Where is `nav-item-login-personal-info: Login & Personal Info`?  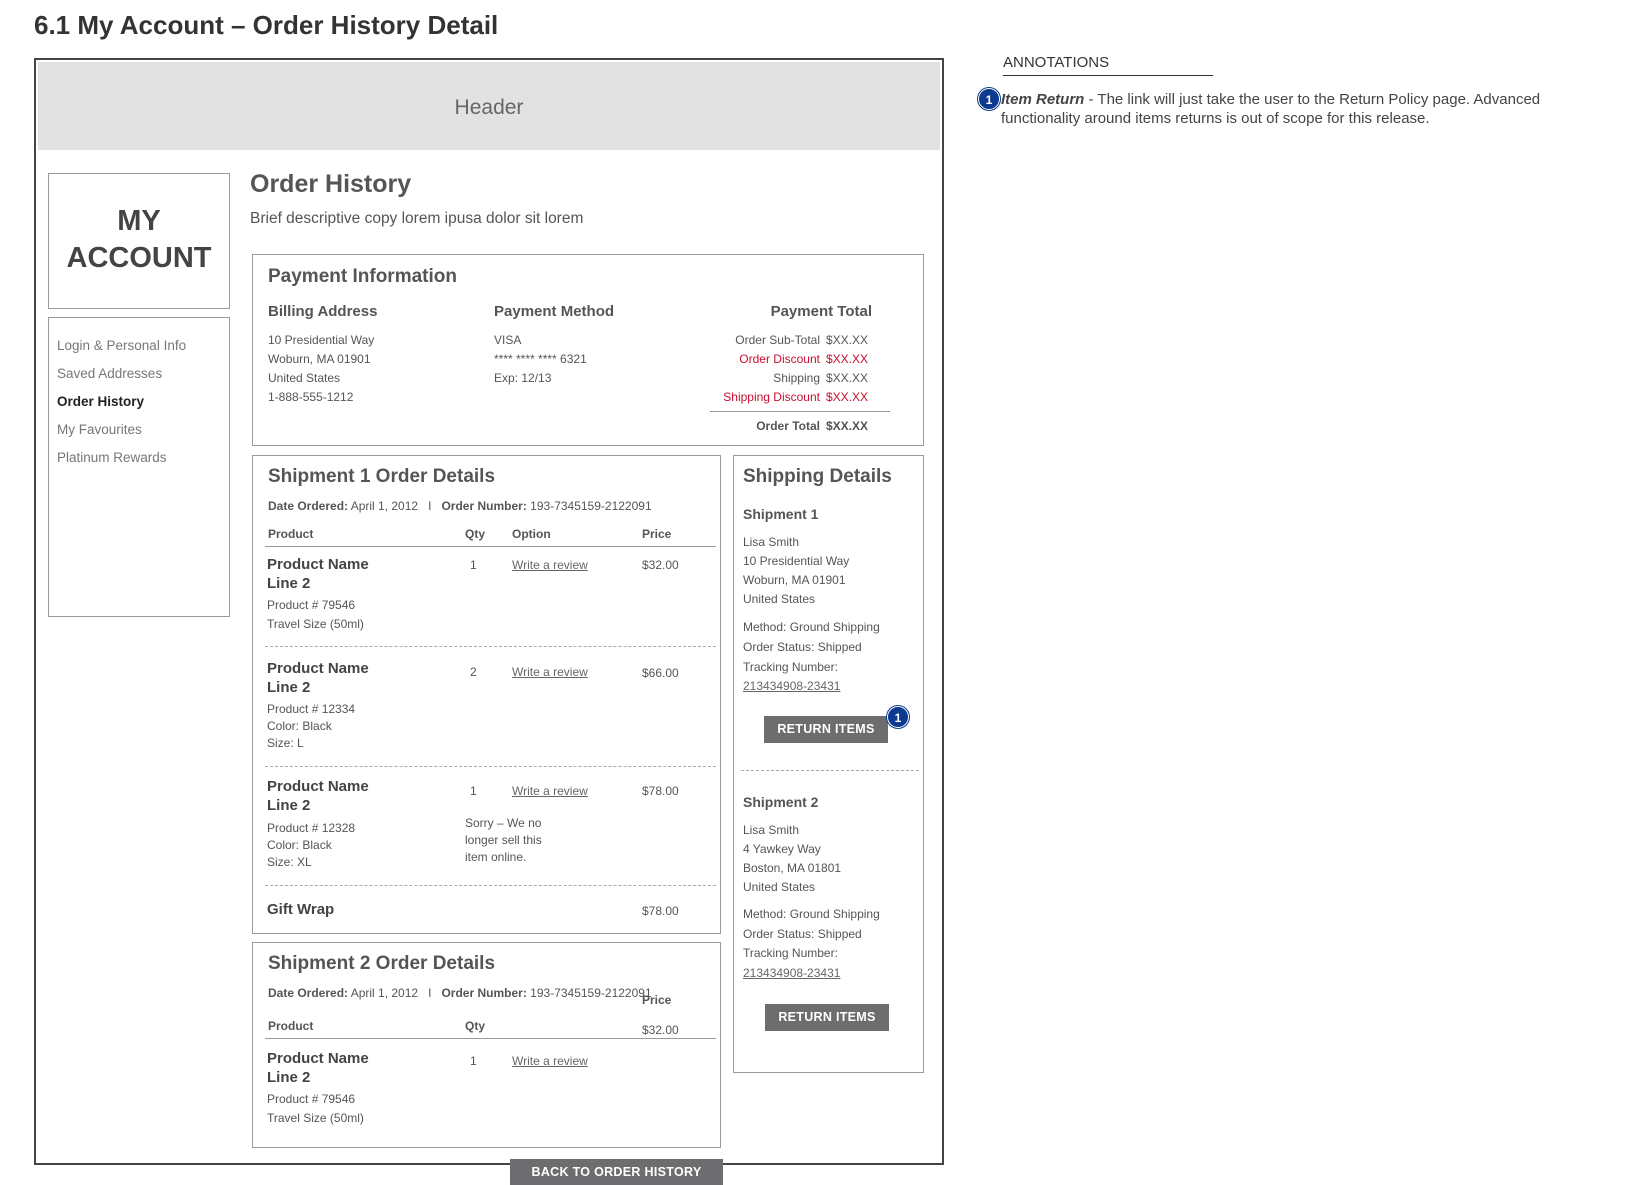
nav-item-login-personal-info: Login & Personal Info is located at coordinates (121, 345).